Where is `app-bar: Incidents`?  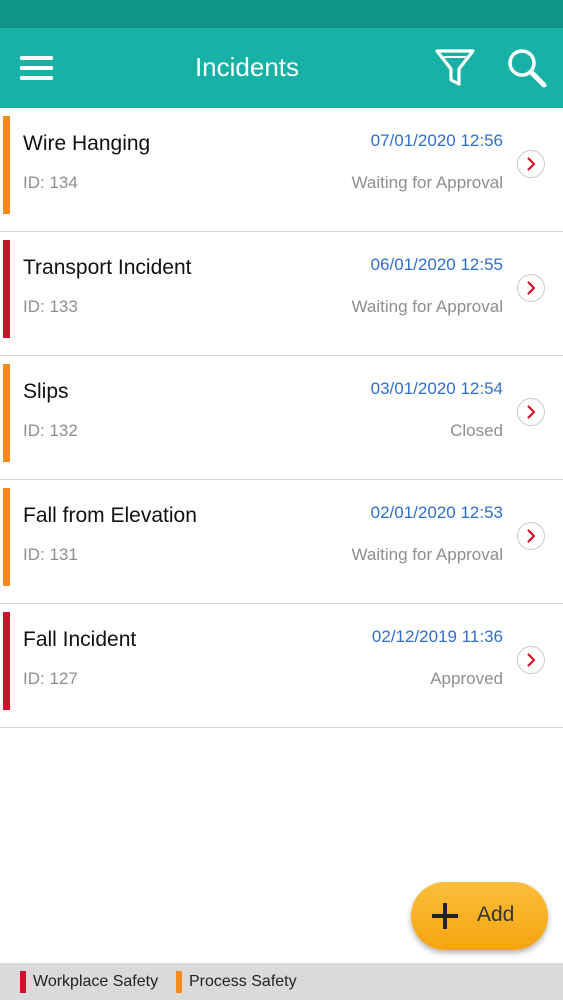
app-bar: Incidents is located at coordinates (281, 68).